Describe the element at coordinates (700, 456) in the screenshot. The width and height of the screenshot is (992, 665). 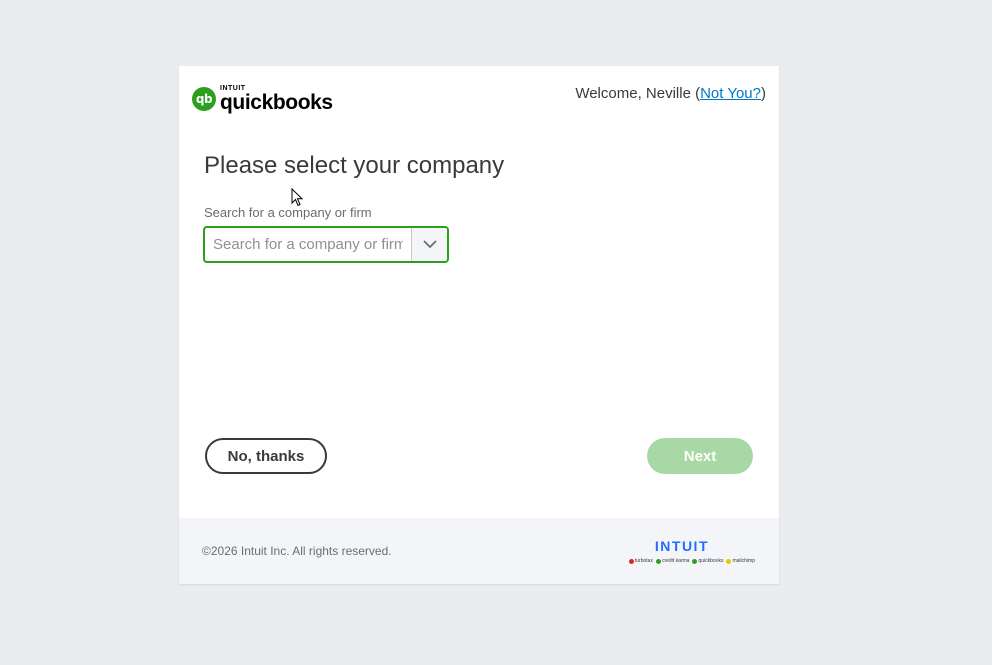
I see `next-button: Next` at that location.